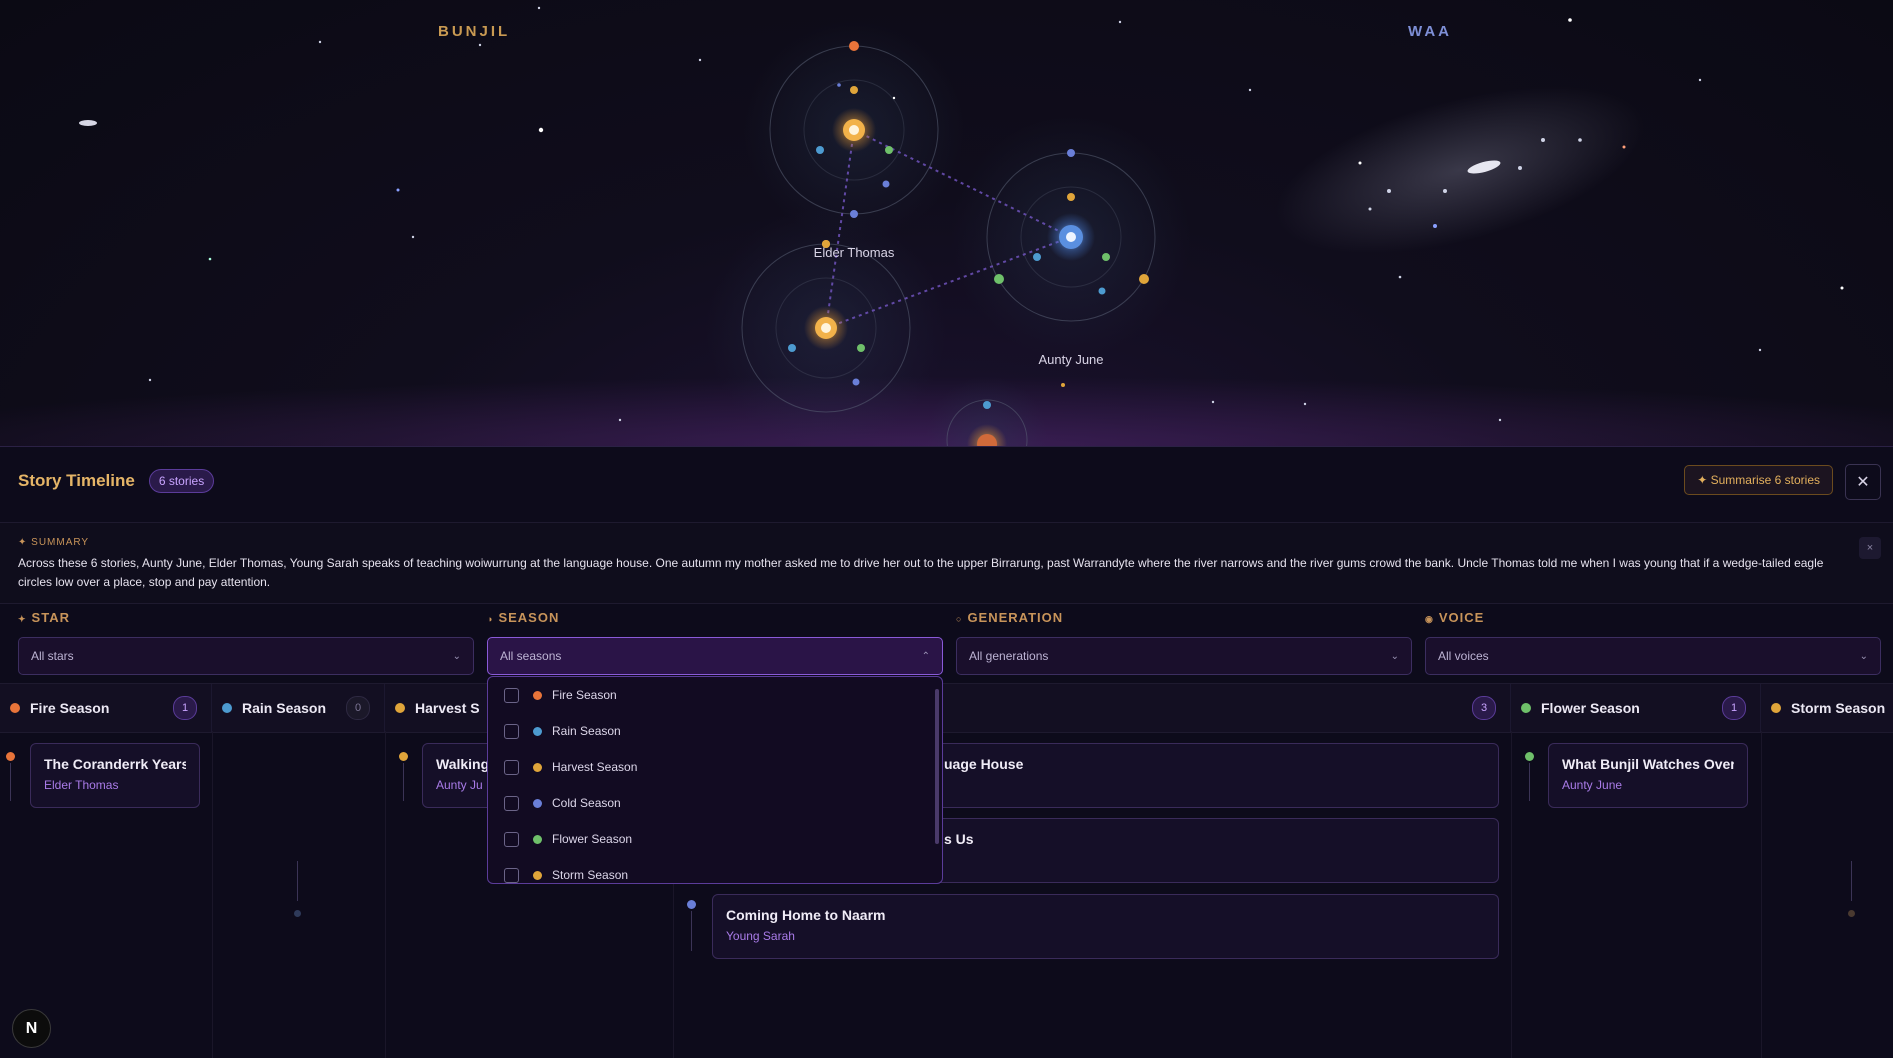 The width and height of the screenshot is (1893, 1058). What do you see at coordinates (1463, 656) in the screenshot?
I see `voice-select-value: All voices` at bounding box center [1463, 656].